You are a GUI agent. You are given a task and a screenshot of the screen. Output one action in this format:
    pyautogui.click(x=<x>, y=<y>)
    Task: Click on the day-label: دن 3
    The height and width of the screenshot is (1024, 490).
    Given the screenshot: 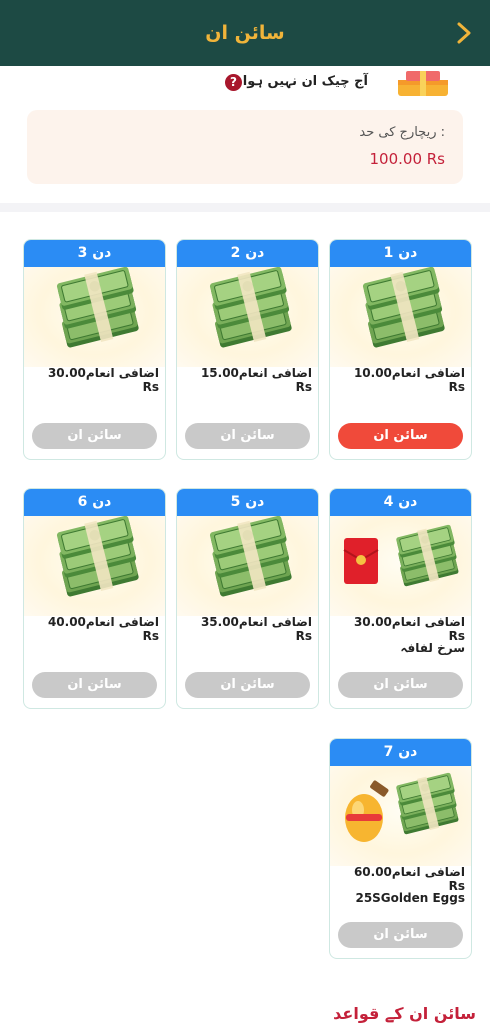 What is the action you would take?
    pyautogui.click(x=94, y=253)
    